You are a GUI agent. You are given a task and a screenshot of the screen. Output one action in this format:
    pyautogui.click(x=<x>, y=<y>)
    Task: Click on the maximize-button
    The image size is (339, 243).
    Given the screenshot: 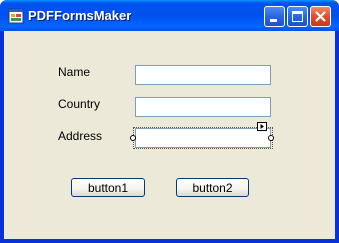 What is the action you would take?
    pyautogui.click(x=297, y=16)
    